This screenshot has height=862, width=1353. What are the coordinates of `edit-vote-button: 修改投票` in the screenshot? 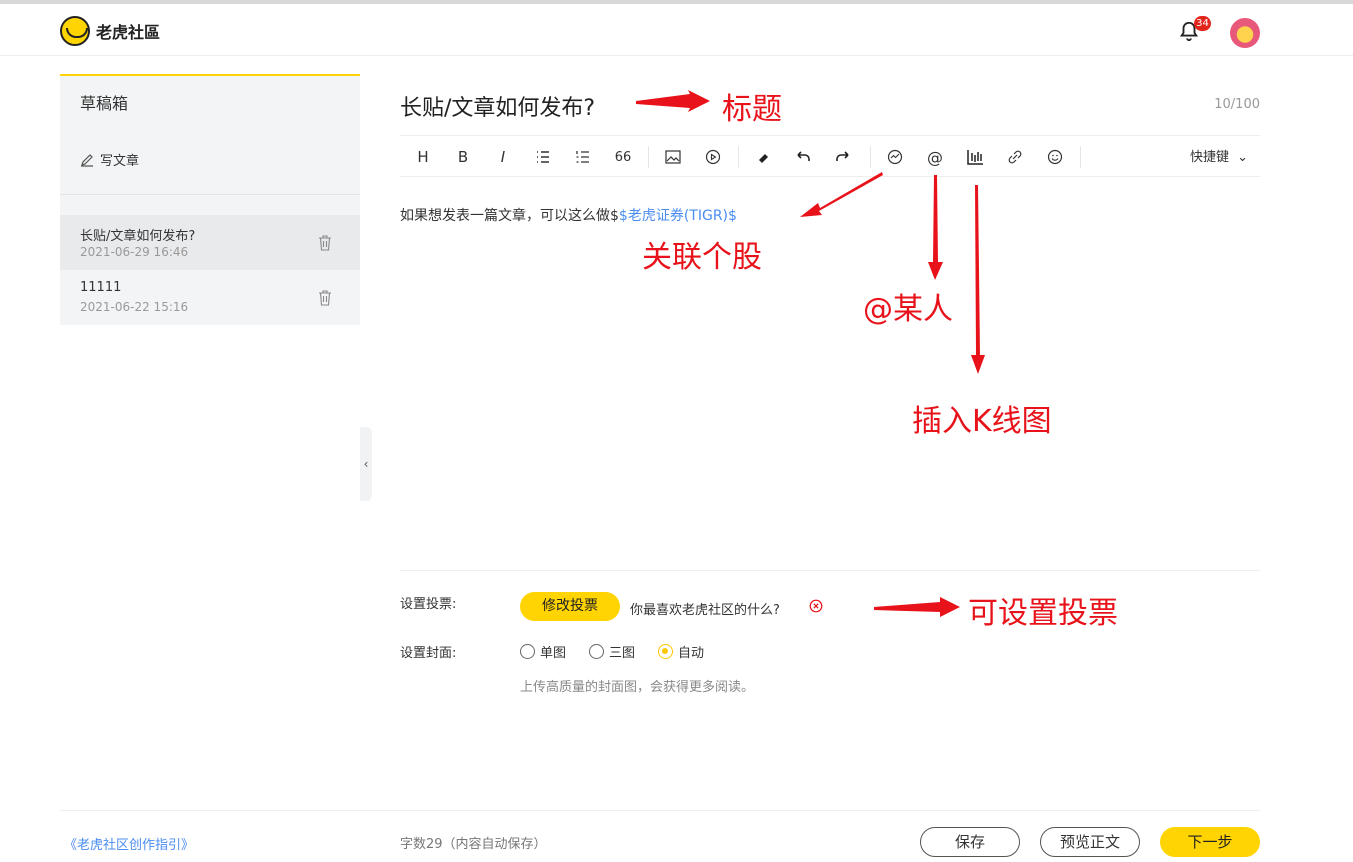 It's located at (570, 606).